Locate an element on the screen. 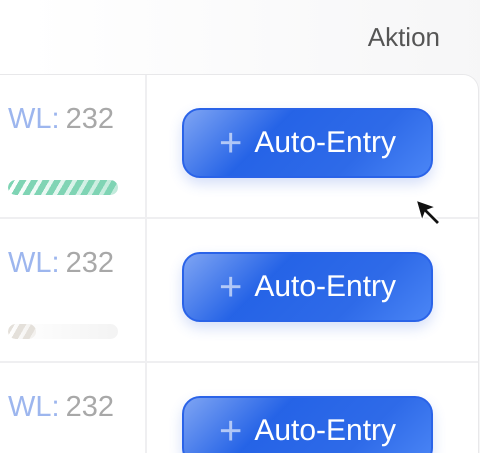 Image resolution: width=480 pixels, height=453 pixels. column-header: Aktion is located at coordinates (404, 37).